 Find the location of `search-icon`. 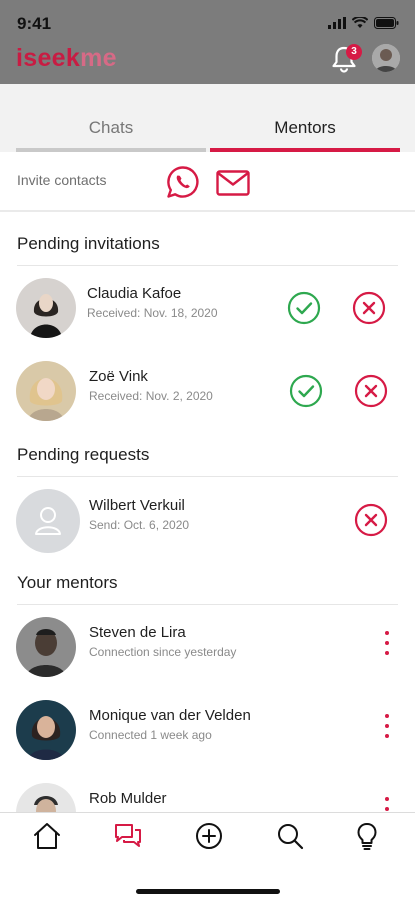

search-icon is located at coordinates (290, 836).